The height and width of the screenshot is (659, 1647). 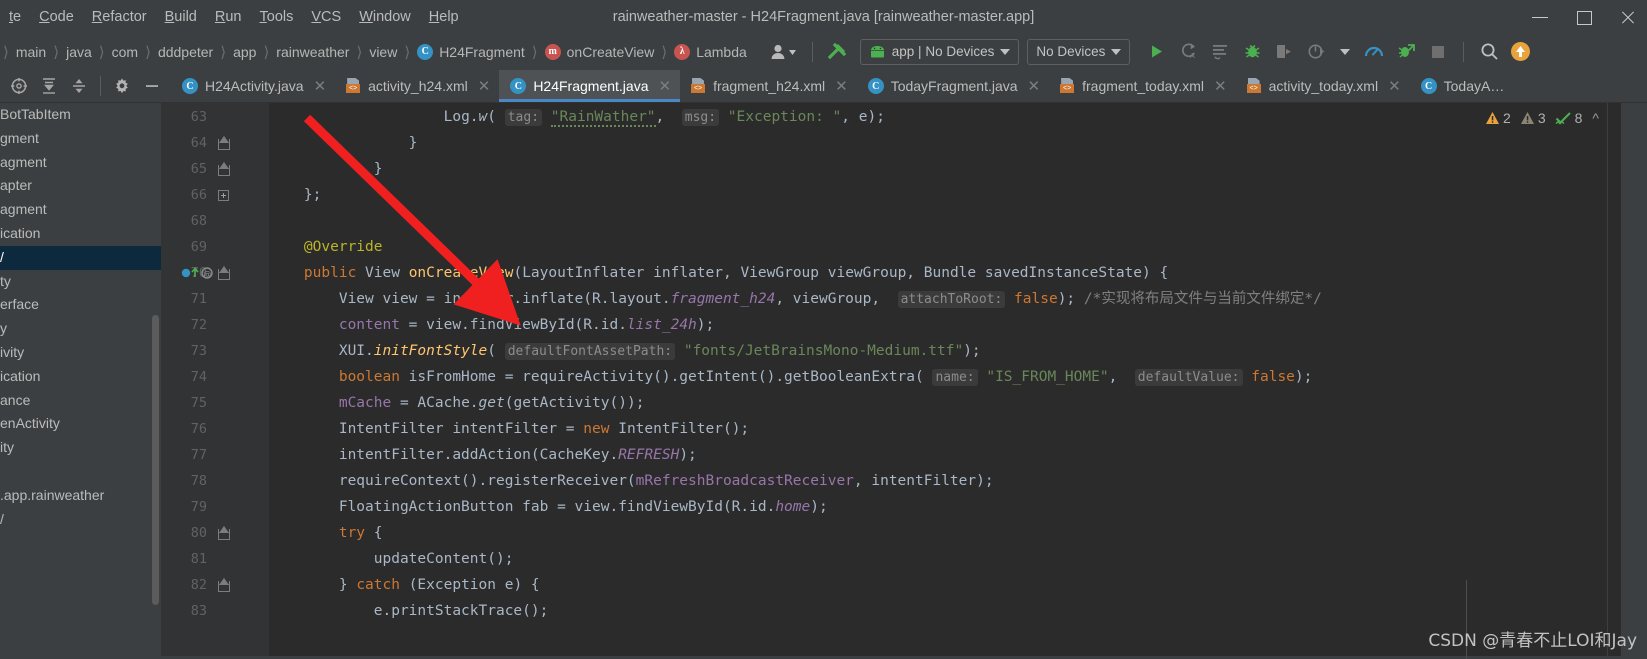 I want to click on tab-activity-h24-xml: activity_h24.xml ✕, so click(x=417, y=86).